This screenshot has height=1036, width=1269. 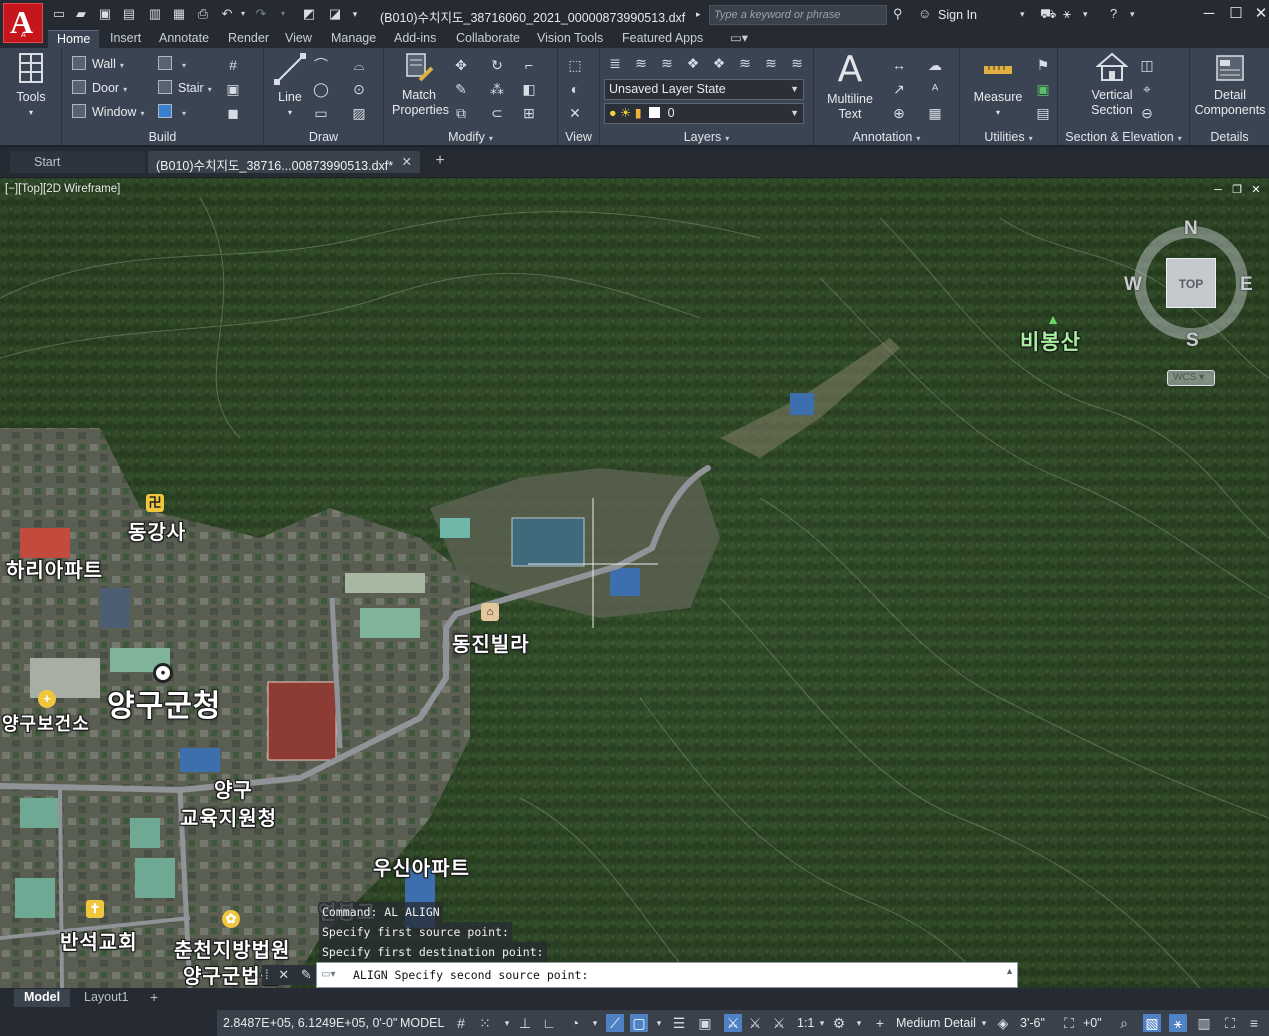 What do you see at coordinates (248, 39) in the screenshot?
I see `tab-render: Render` at bounding box center [248, 39].